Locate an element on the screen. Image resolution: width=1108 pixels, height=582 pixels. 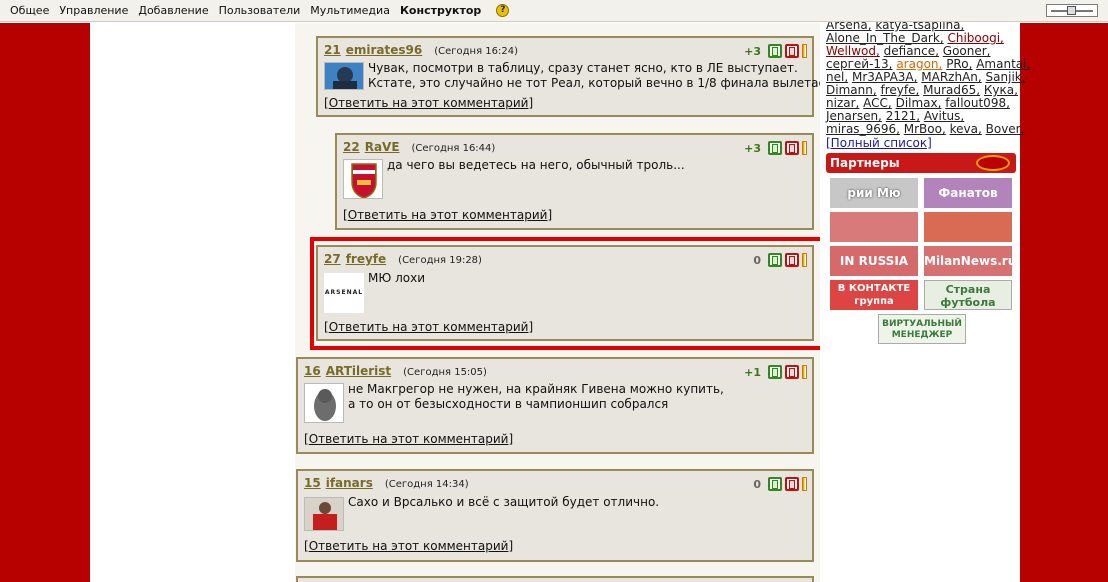
user-link: Gooner, is located at coordinates (967, 51).